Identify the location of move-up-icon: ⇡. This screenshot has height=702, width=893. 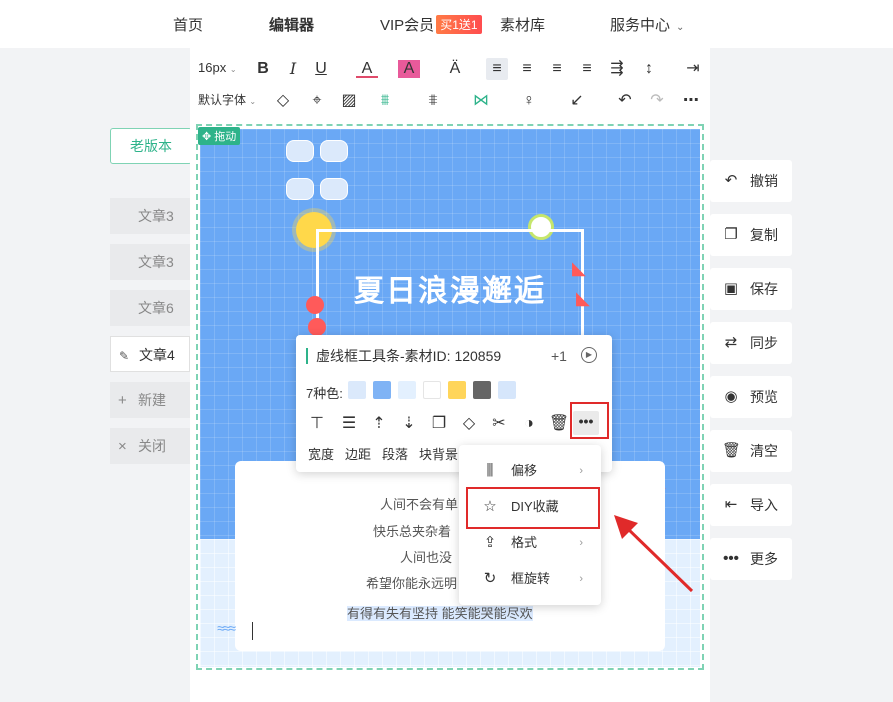
(379, 424).